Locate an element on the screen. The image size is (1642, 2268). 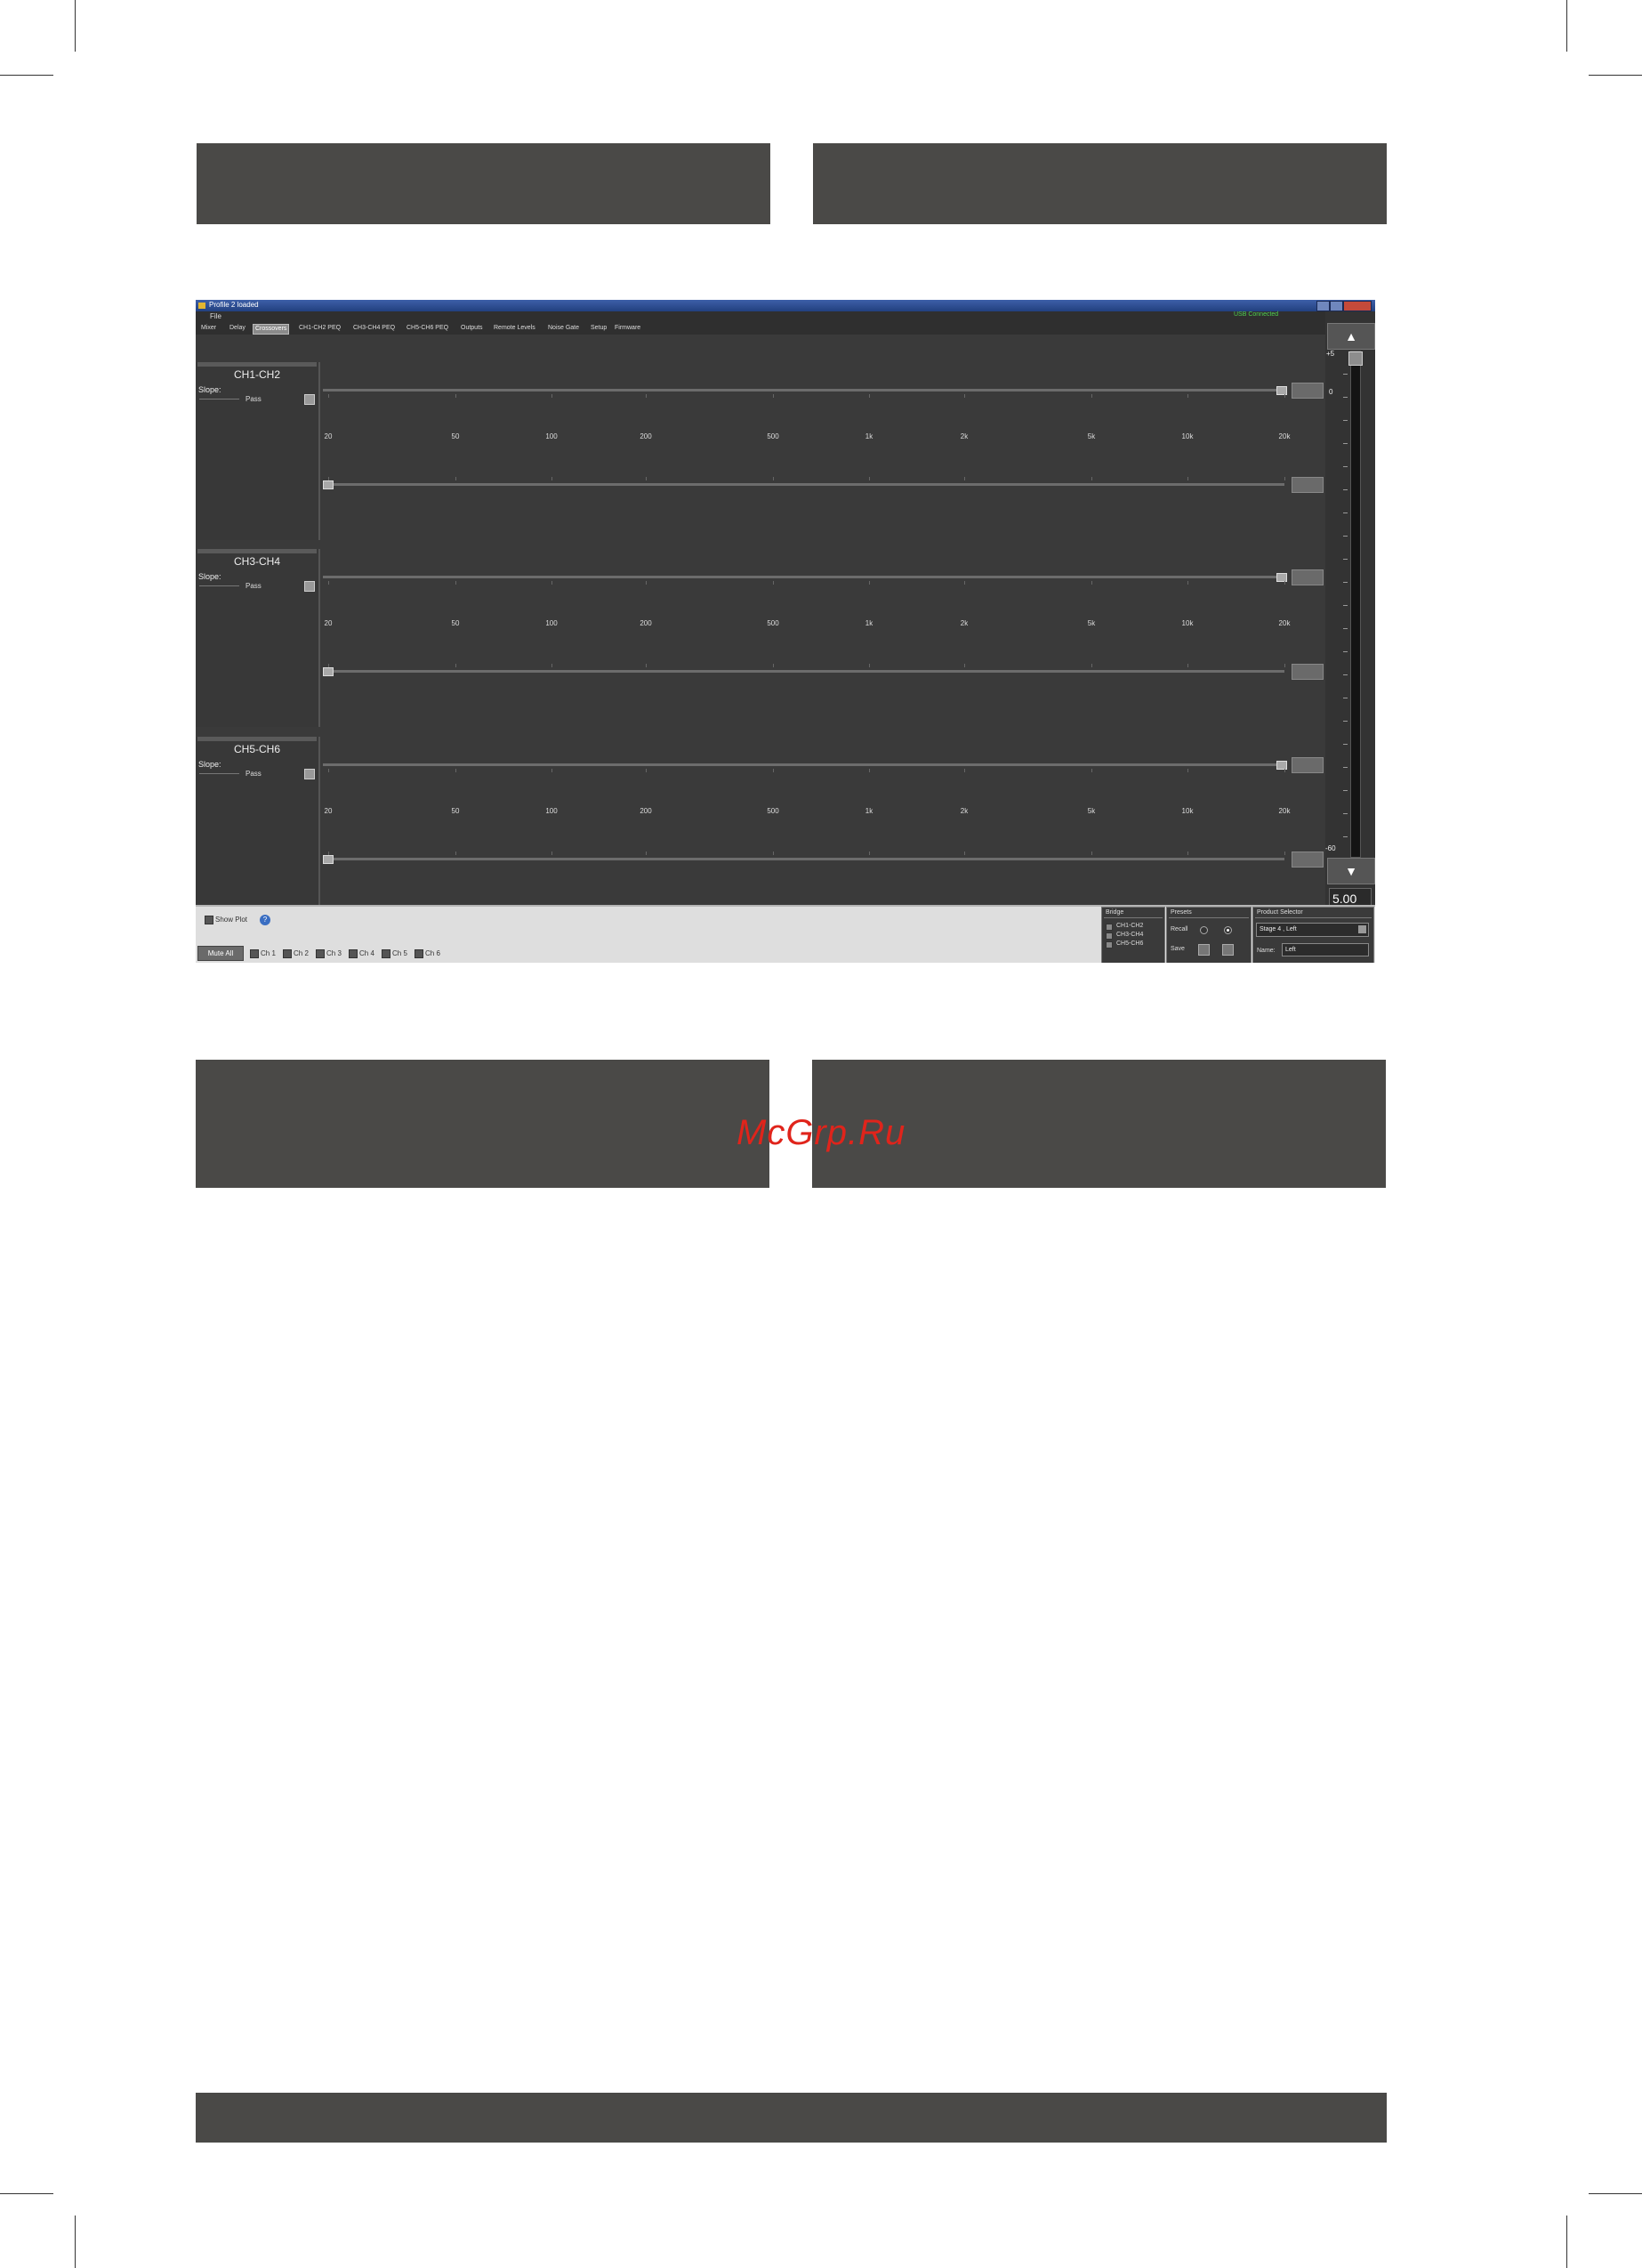
freq-label: 200 is located at coordinates (646, 623).